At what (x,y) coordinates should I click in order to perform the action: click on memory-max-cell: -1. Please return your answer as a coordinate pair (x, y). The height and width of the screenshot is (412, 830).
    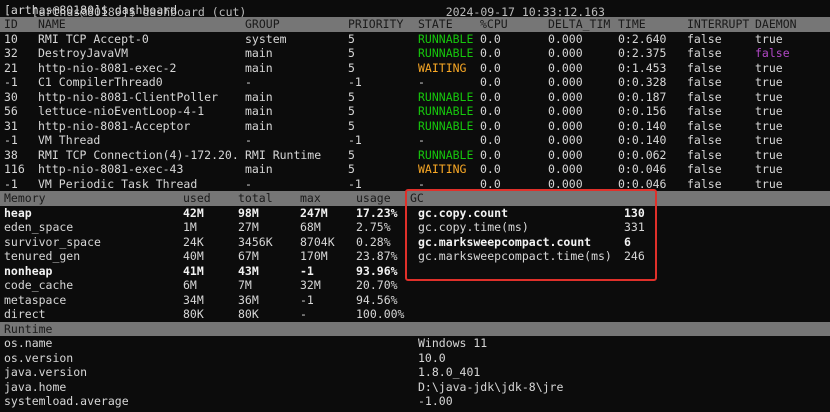
    Looking at the image, I should click on (307, 299).